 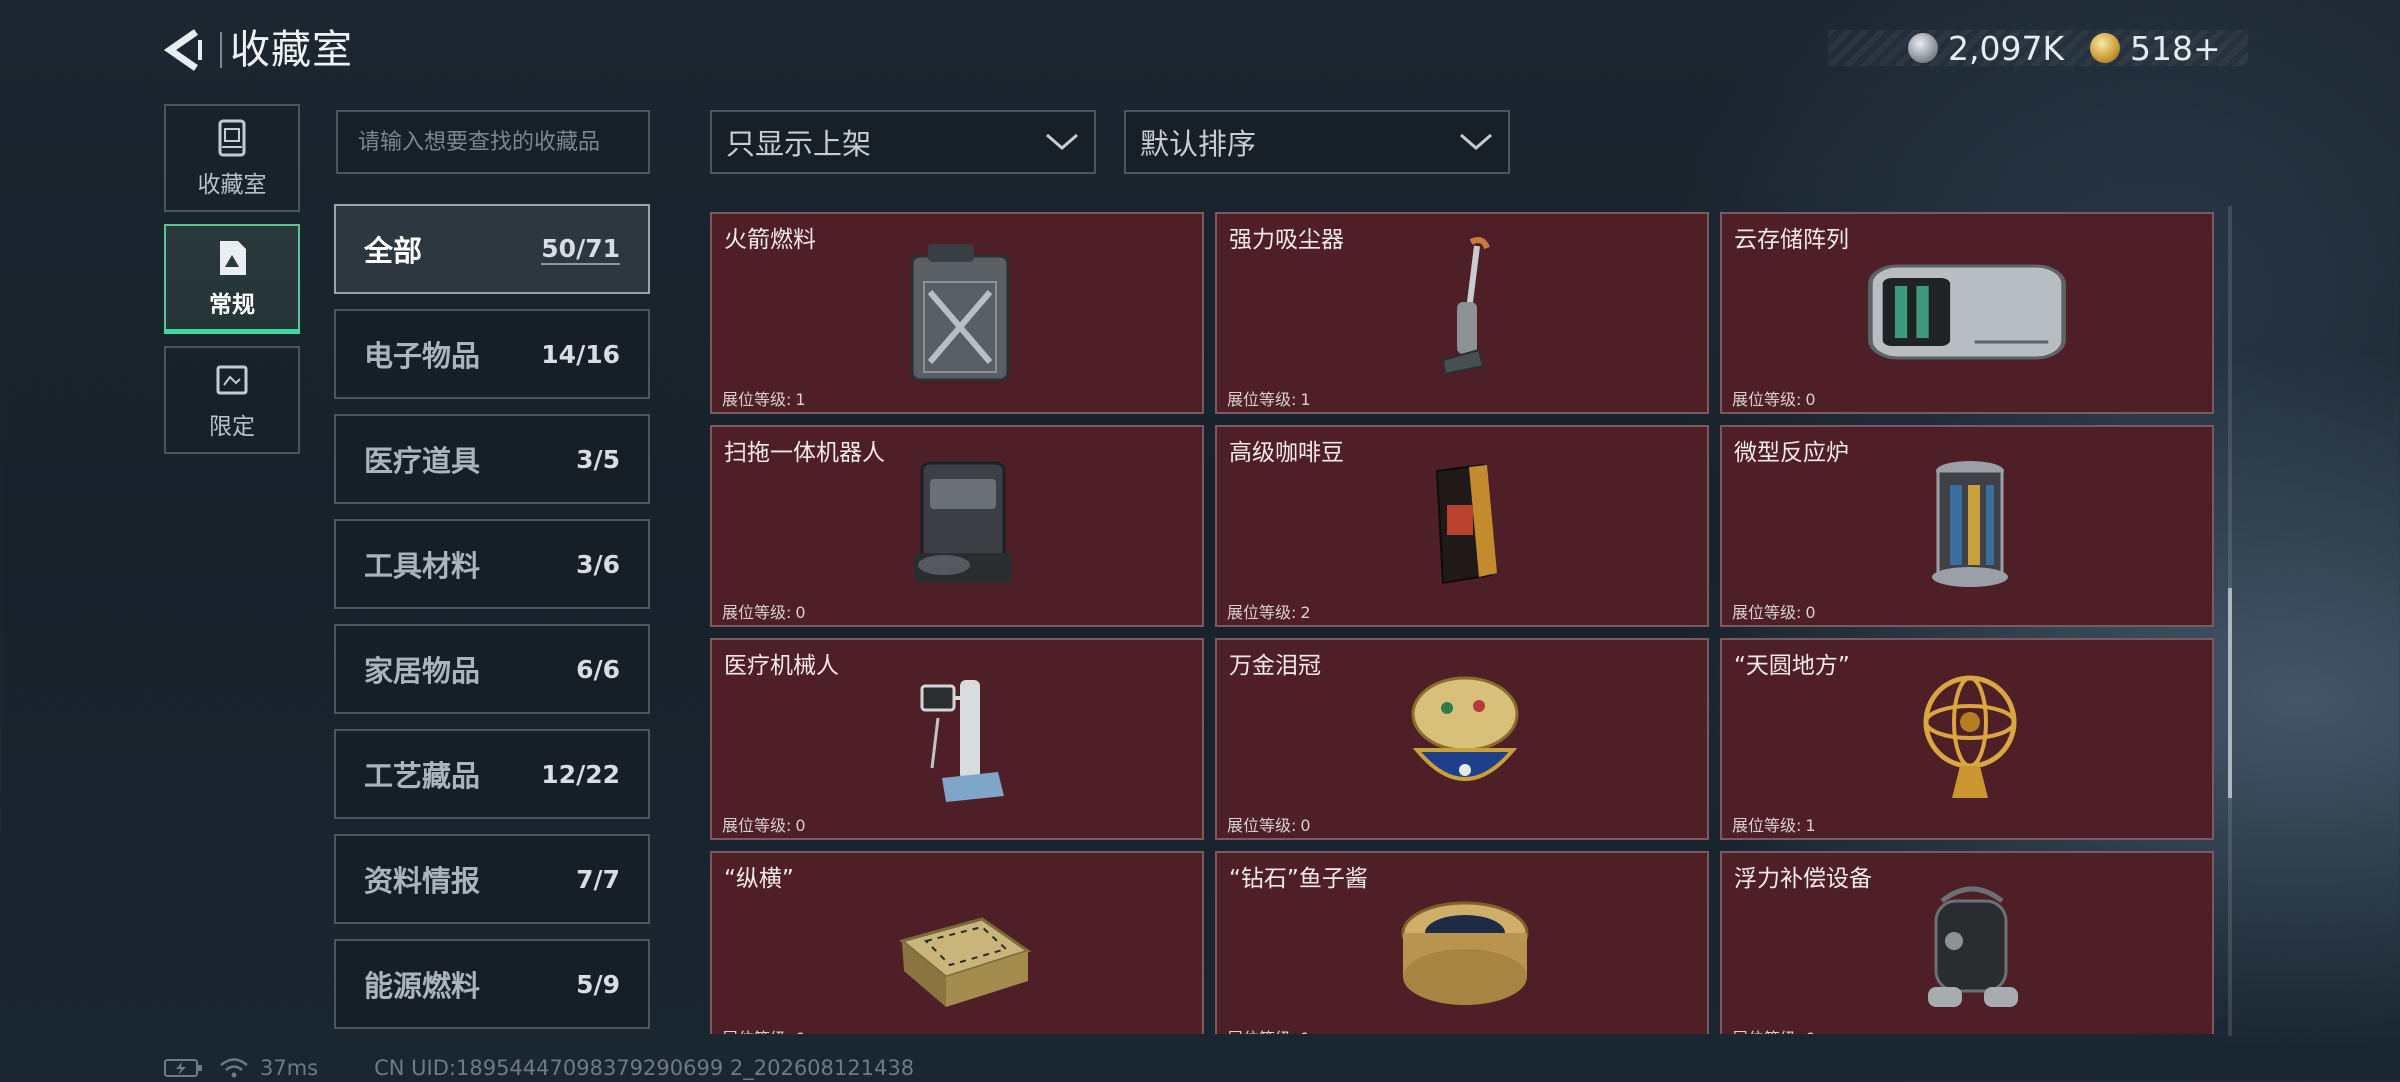 What do you see at coordinates (1462, 526) in the screenshot?
I see `item-card: 高级咖啡豆 展位等级: 2` at bounding box center [1462, 526].